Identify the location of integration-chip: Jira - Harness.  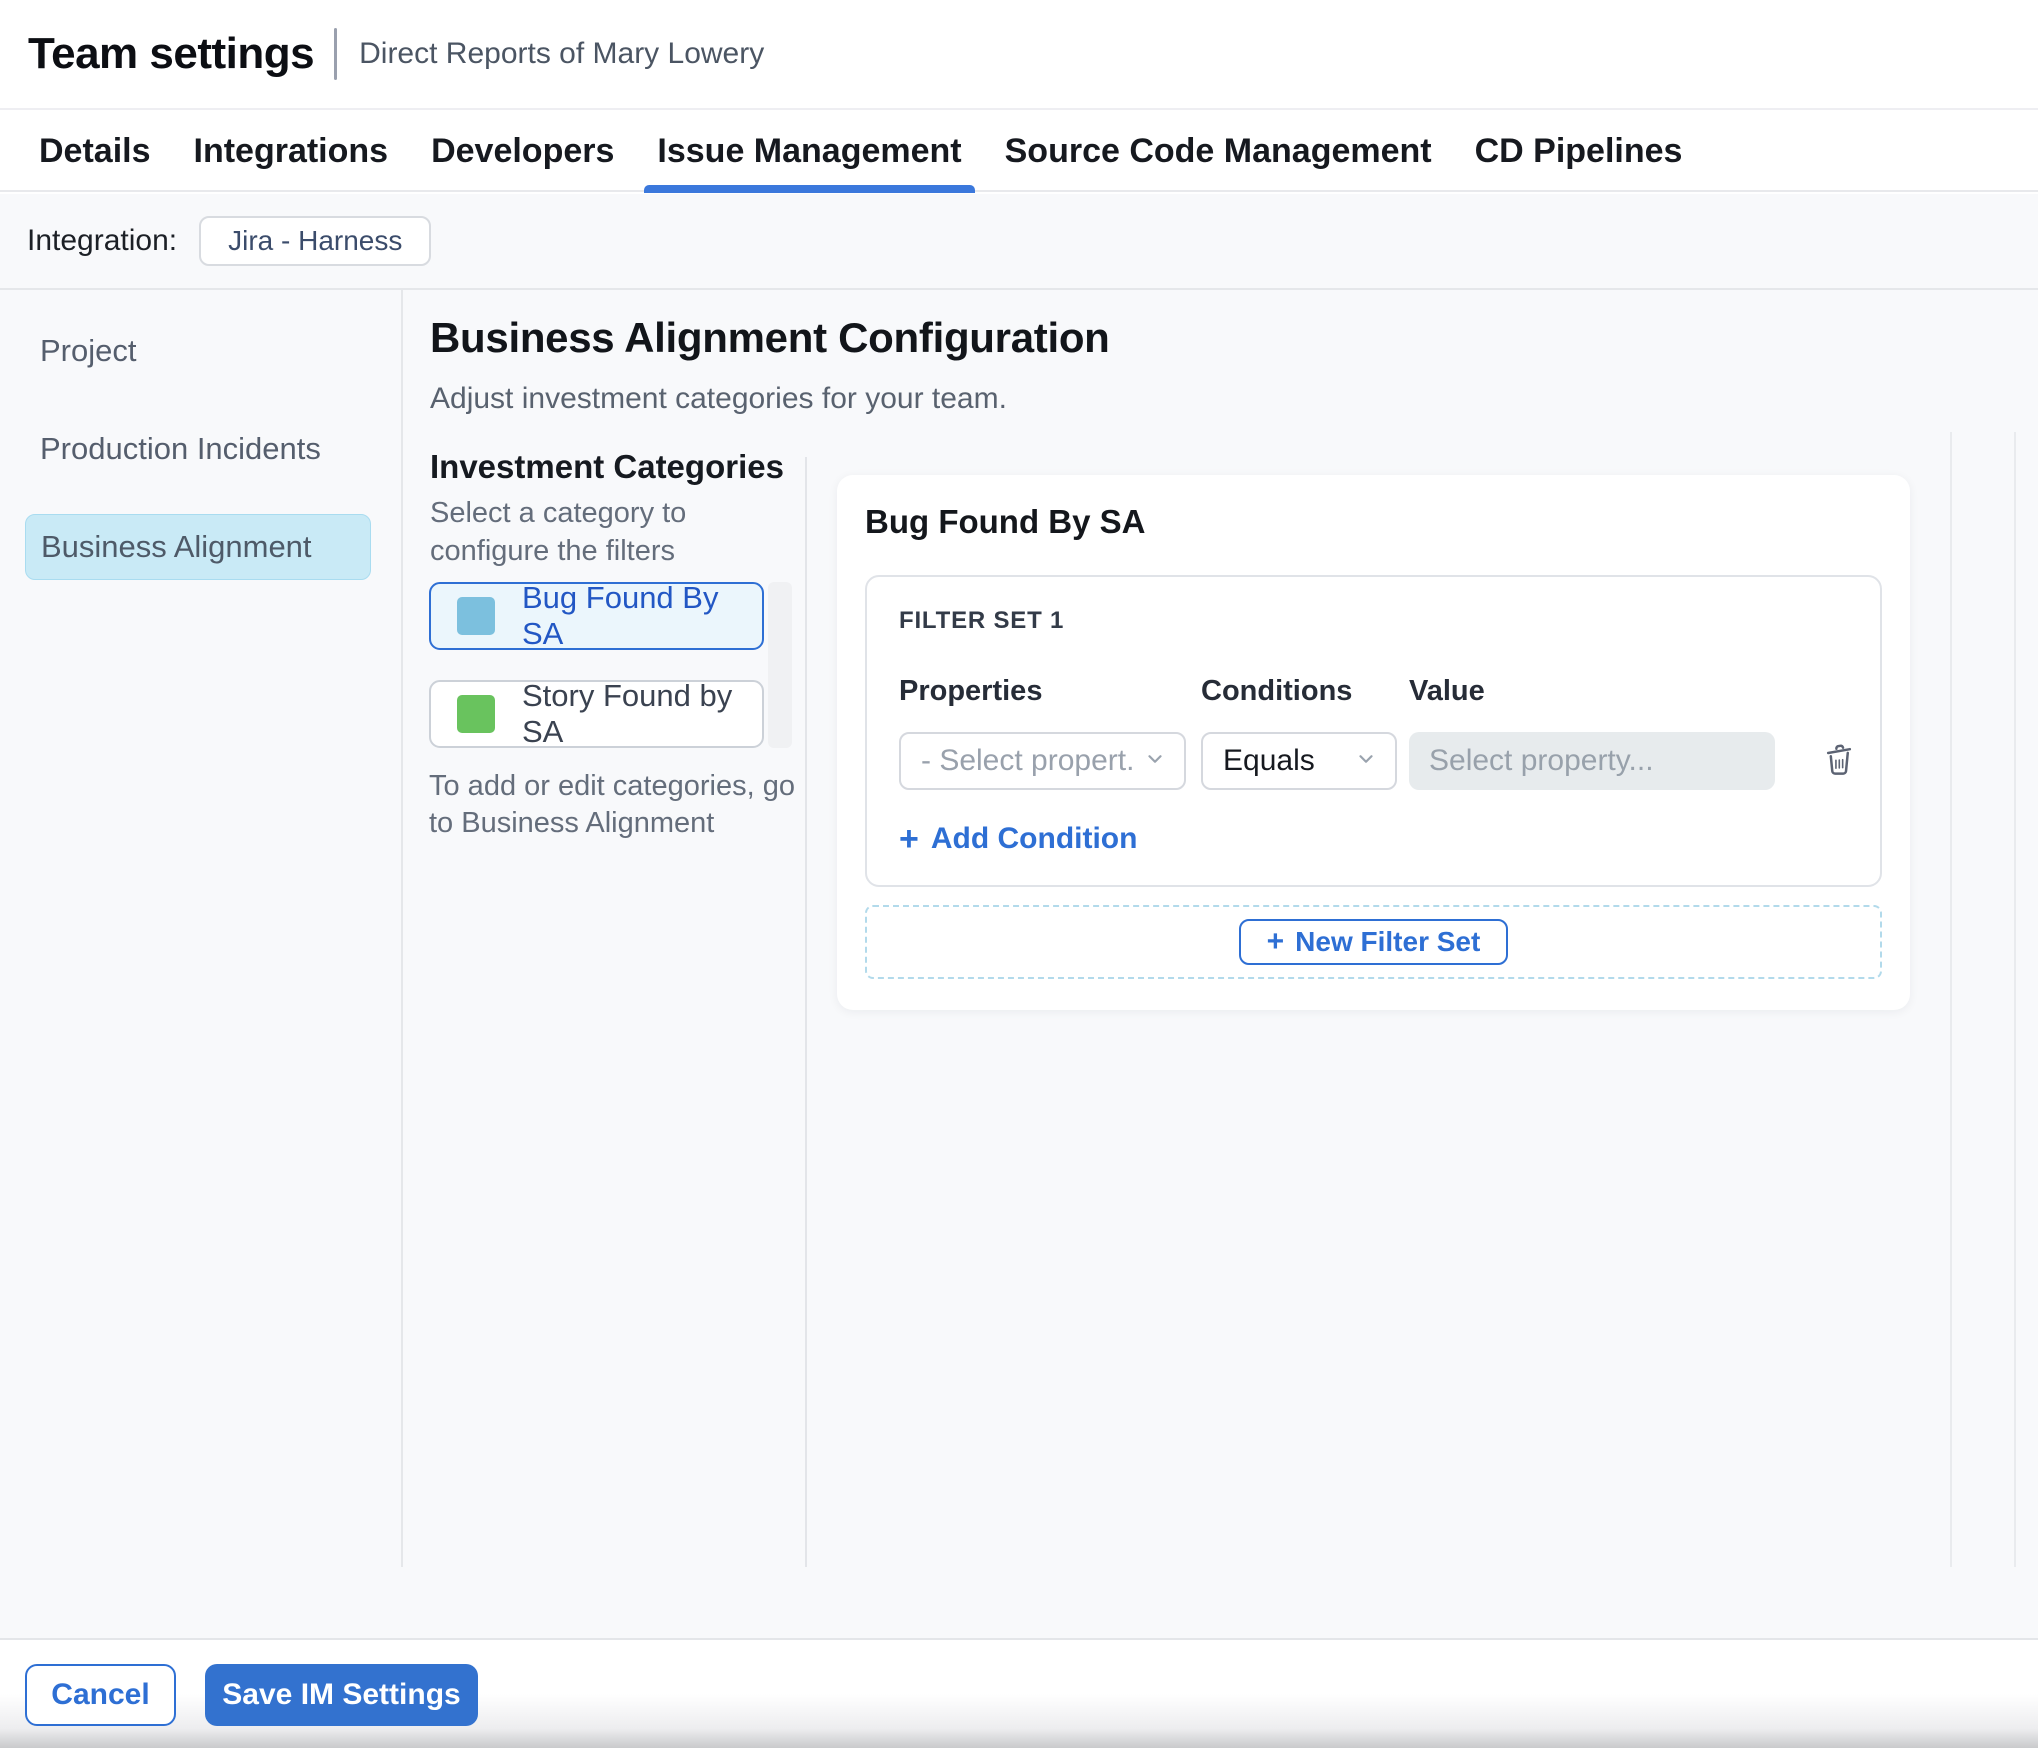
(315, 241).